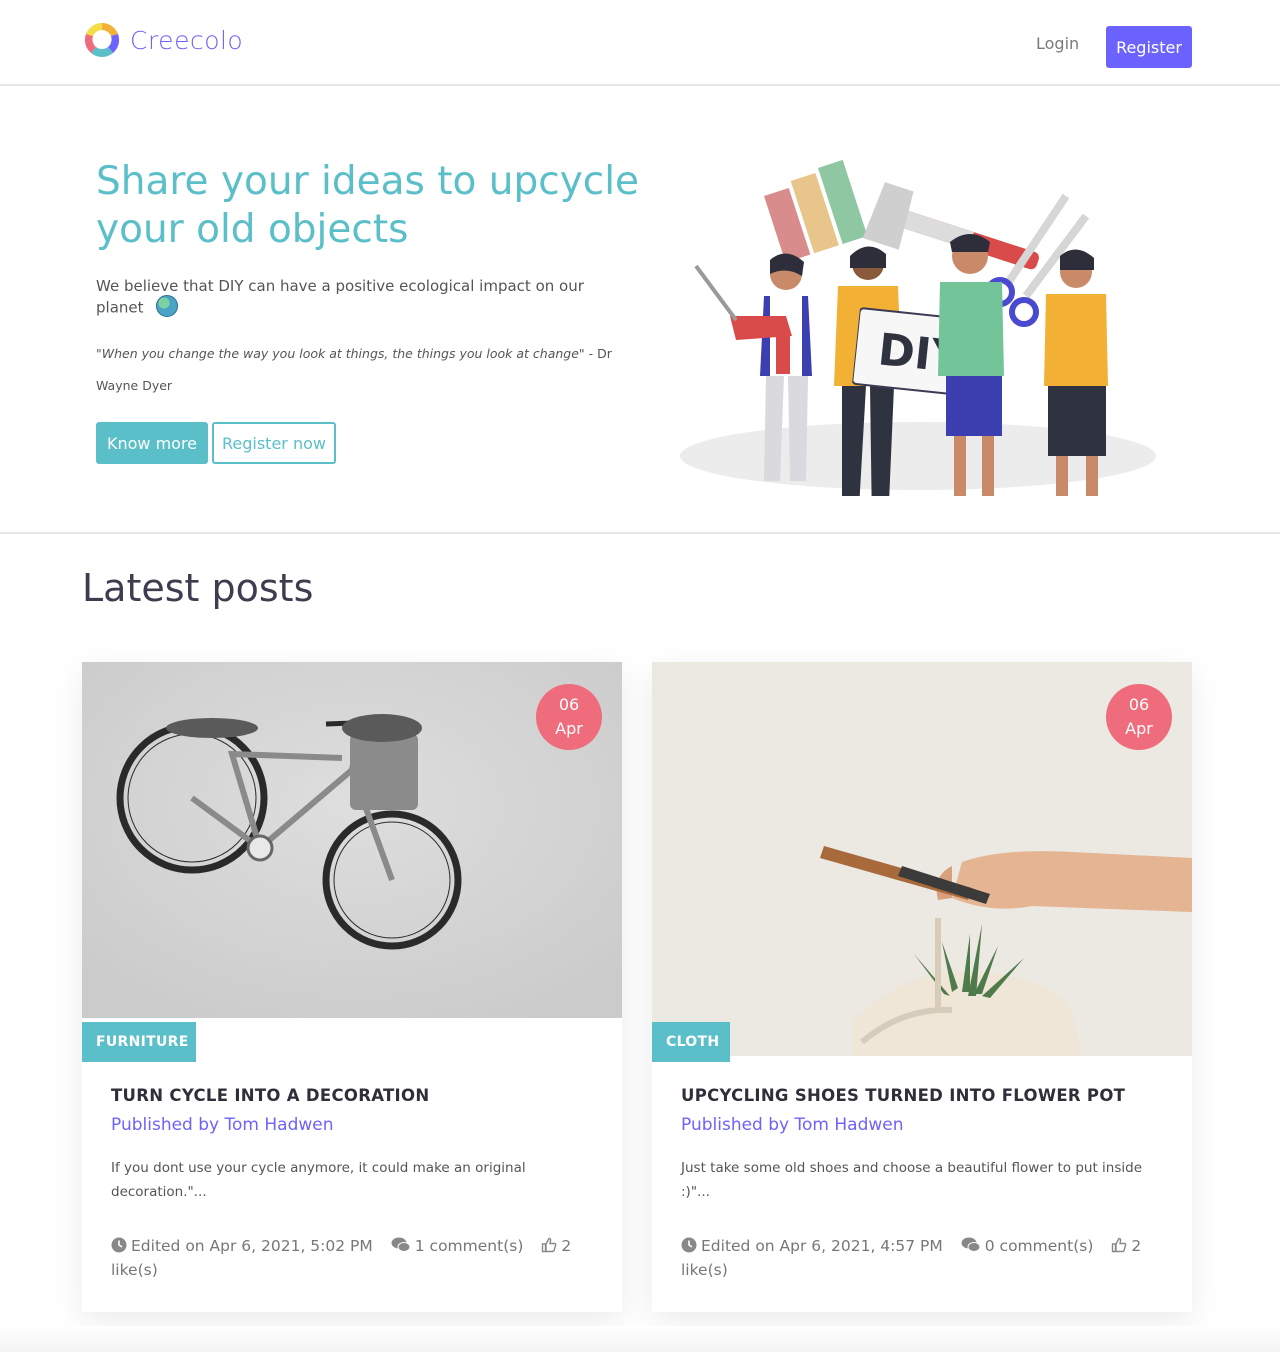 This screenshot has width=1280, height=1352. Describe the element at coordinates (187, 40) in the screenshot. I see `logo-text: Creecolo` at that location.